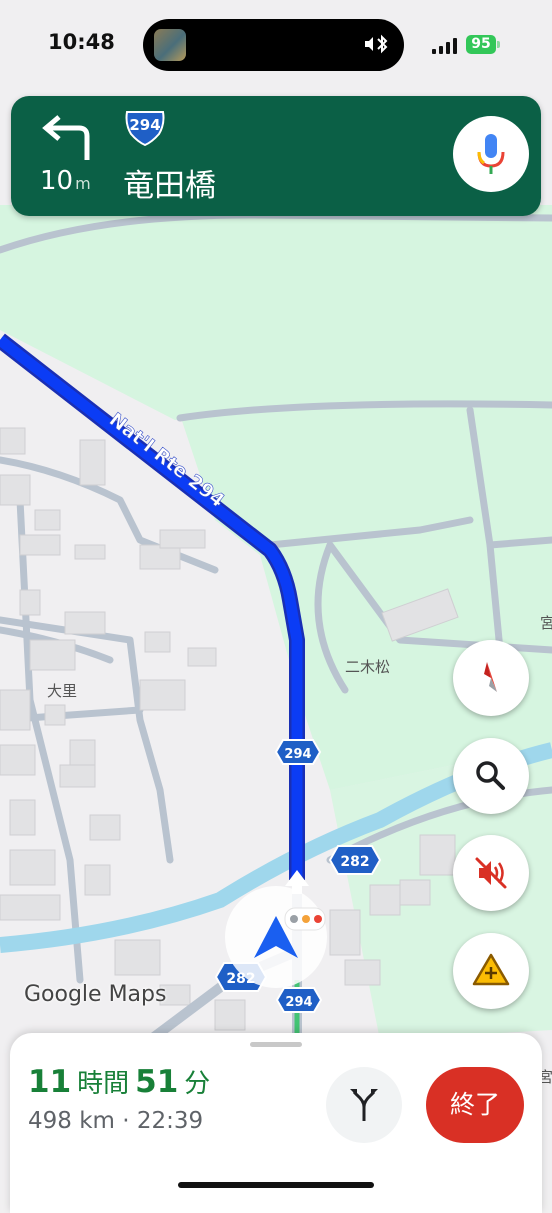  Describe the element at coordinates (276, 1044) in the screenshot. I see `sheet-grabber` at that location.